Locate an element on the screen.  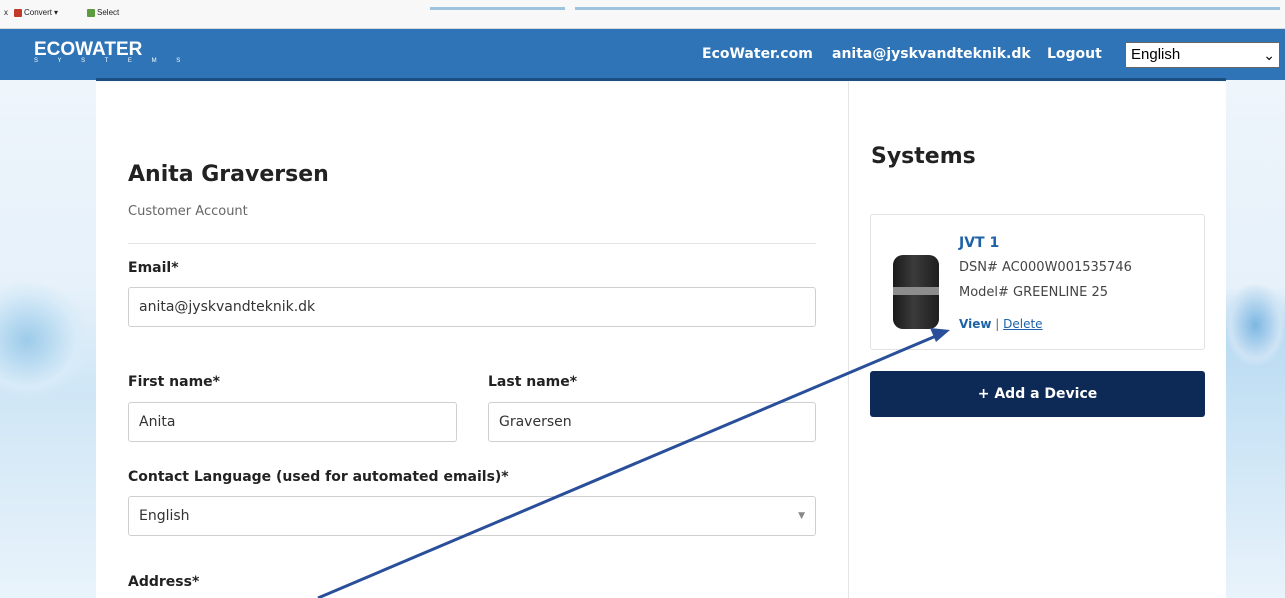
first-name-field: Anita is located at coordinates (292, 422).